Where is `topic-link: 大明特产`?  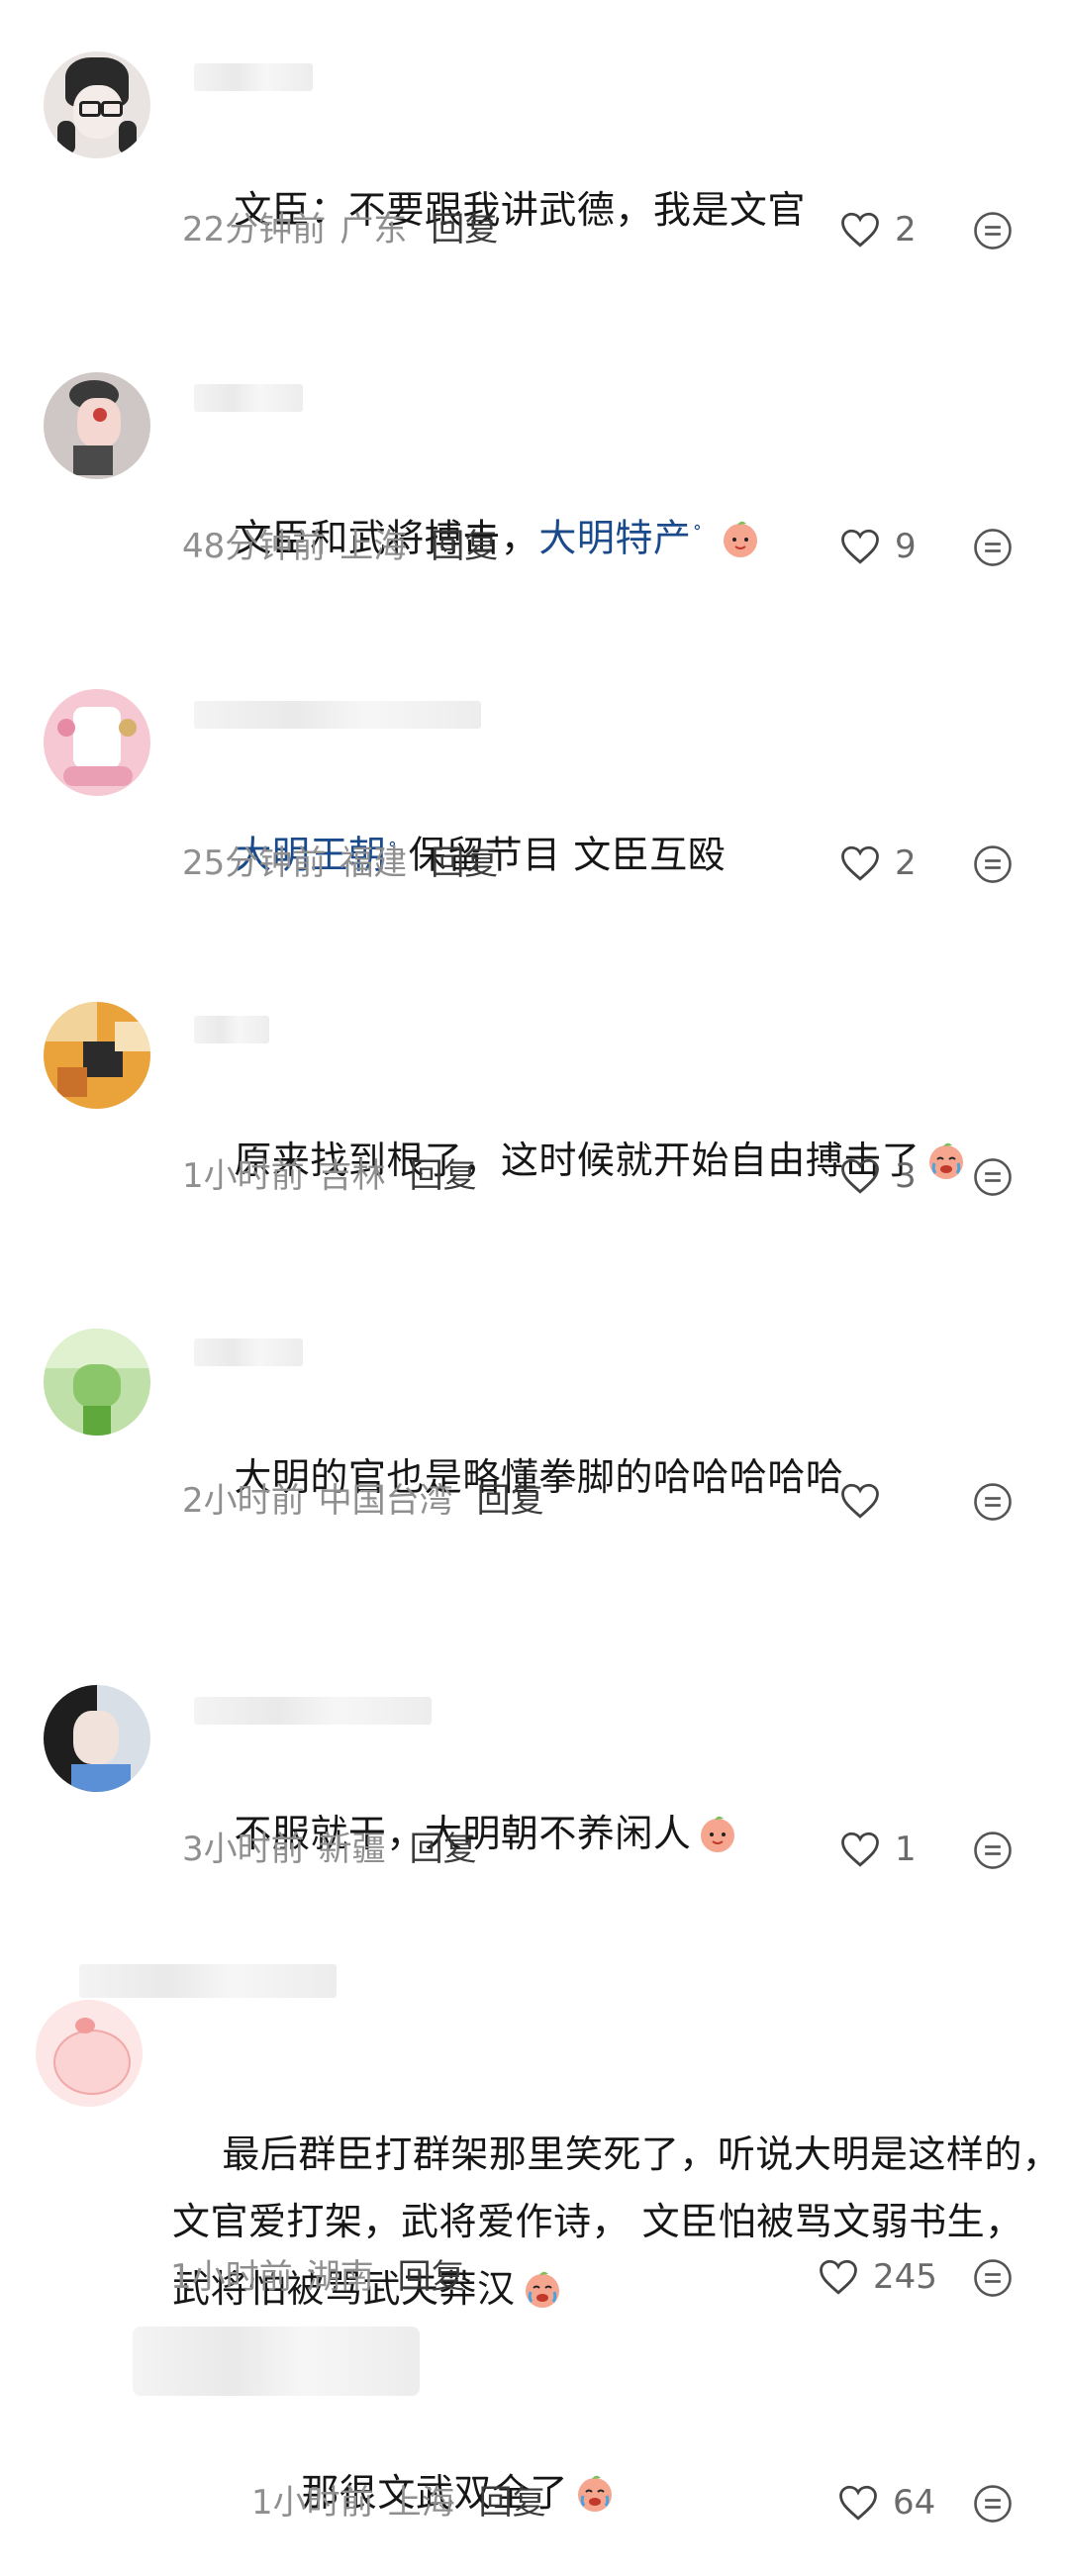 topic-link: 大明特产 is located at coordinates (614, 539).